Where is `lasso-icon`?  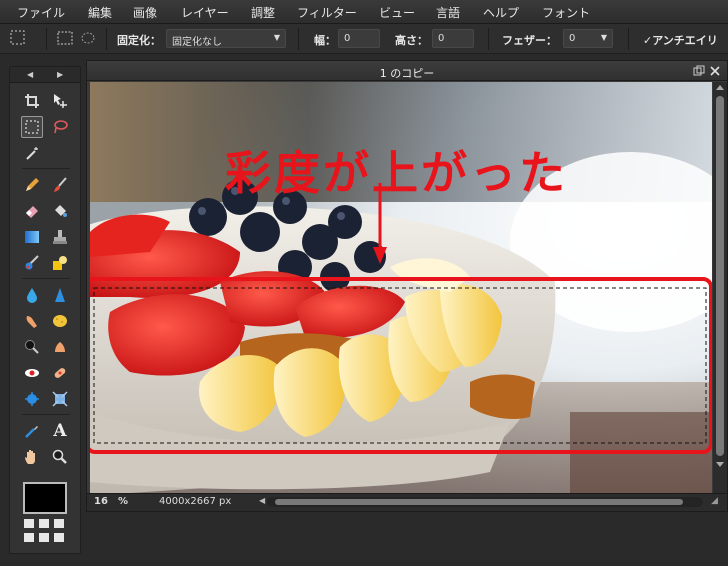
lasso-icon is located at coordinates (60, 127).